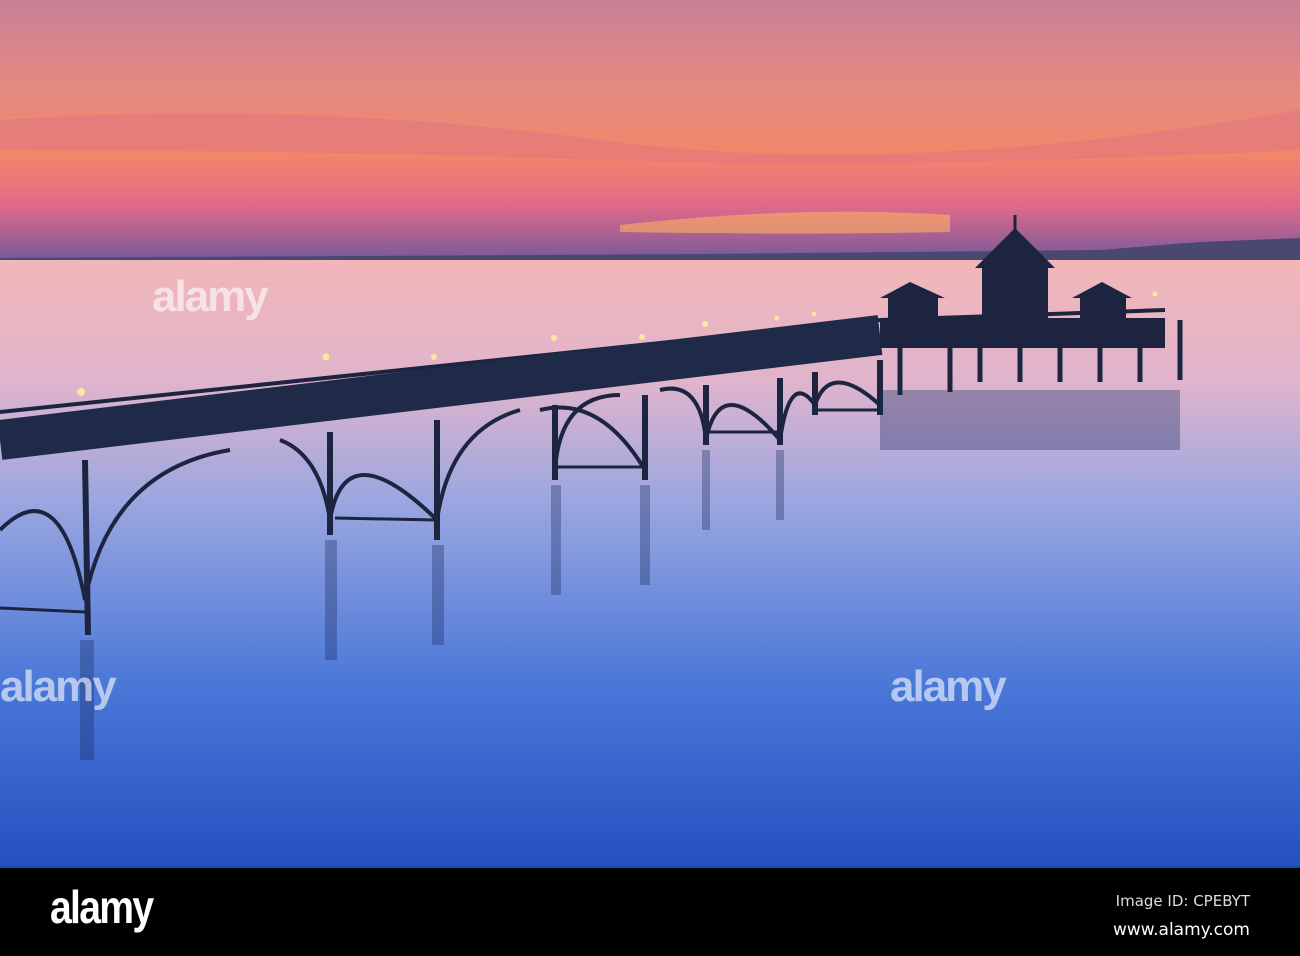 The width and height of the screenshot is (1300, 956). What do you see at coordinates (102, 907) in the screenshot?
I see `alamy-logo: alamy` at bounding box center [102, 907].